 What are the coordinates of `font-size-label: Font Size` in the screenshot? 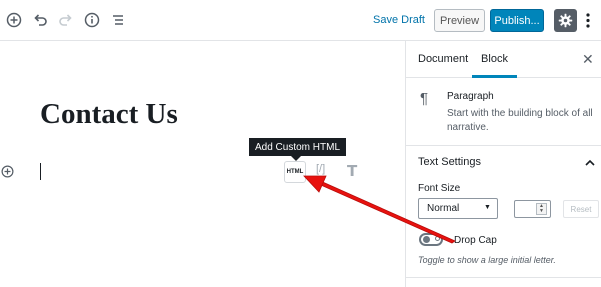 It's located at (439, 188).